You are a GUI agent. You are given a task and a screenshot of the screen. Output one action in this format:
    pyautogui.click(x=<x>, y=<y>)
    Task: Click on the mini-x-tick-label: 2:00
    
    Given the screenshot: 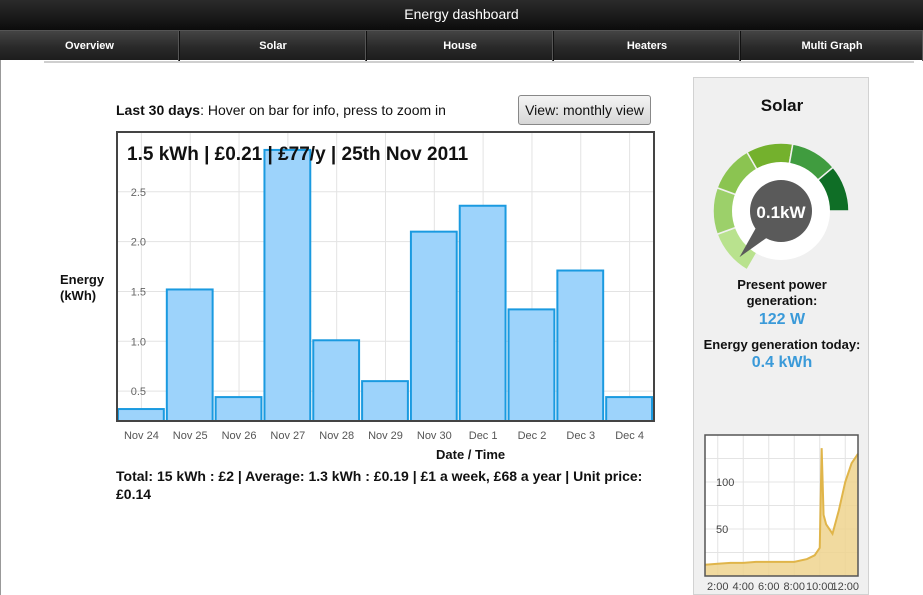 What is the action you would take?
    pyautogui.click(x=717, y=587)
    